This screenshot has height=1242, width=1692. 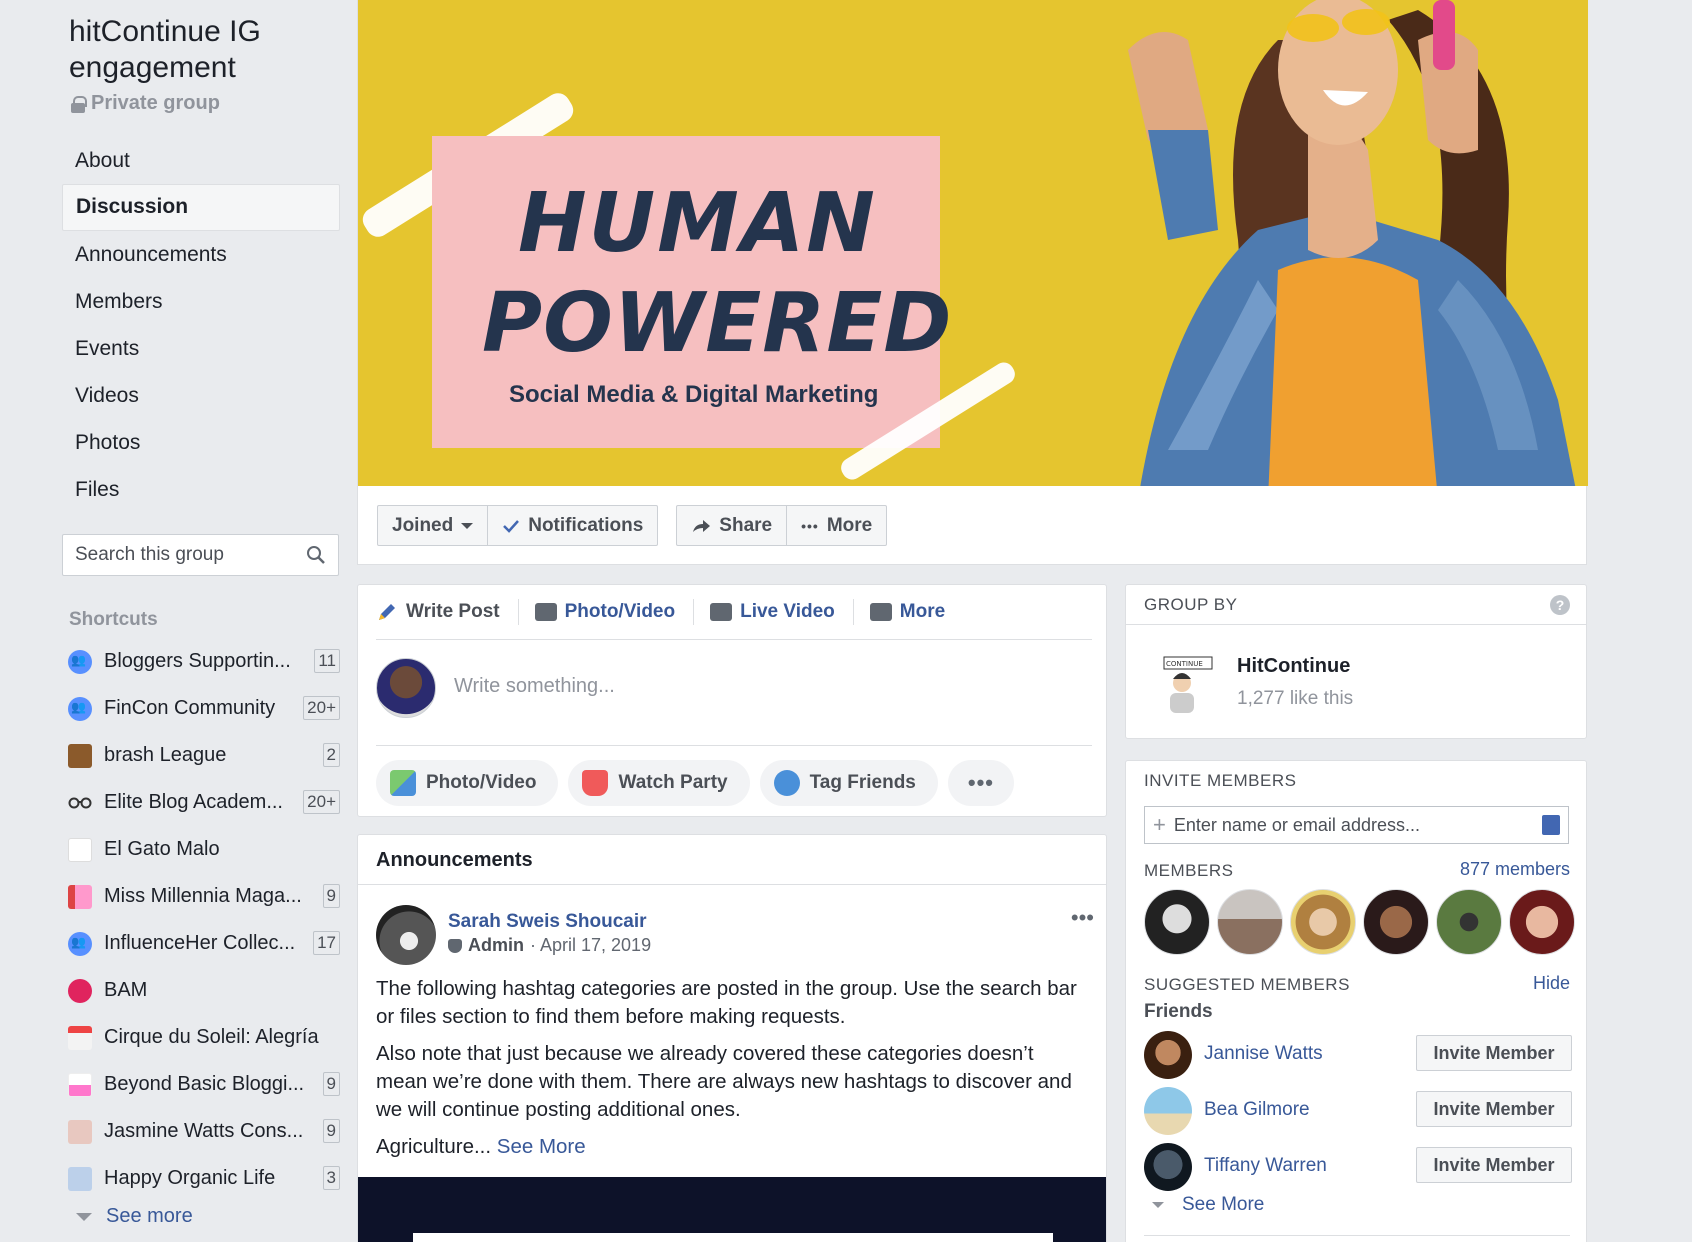 I want to click on share-more-button-group: Share ••• More, so click(x=782, y=525).